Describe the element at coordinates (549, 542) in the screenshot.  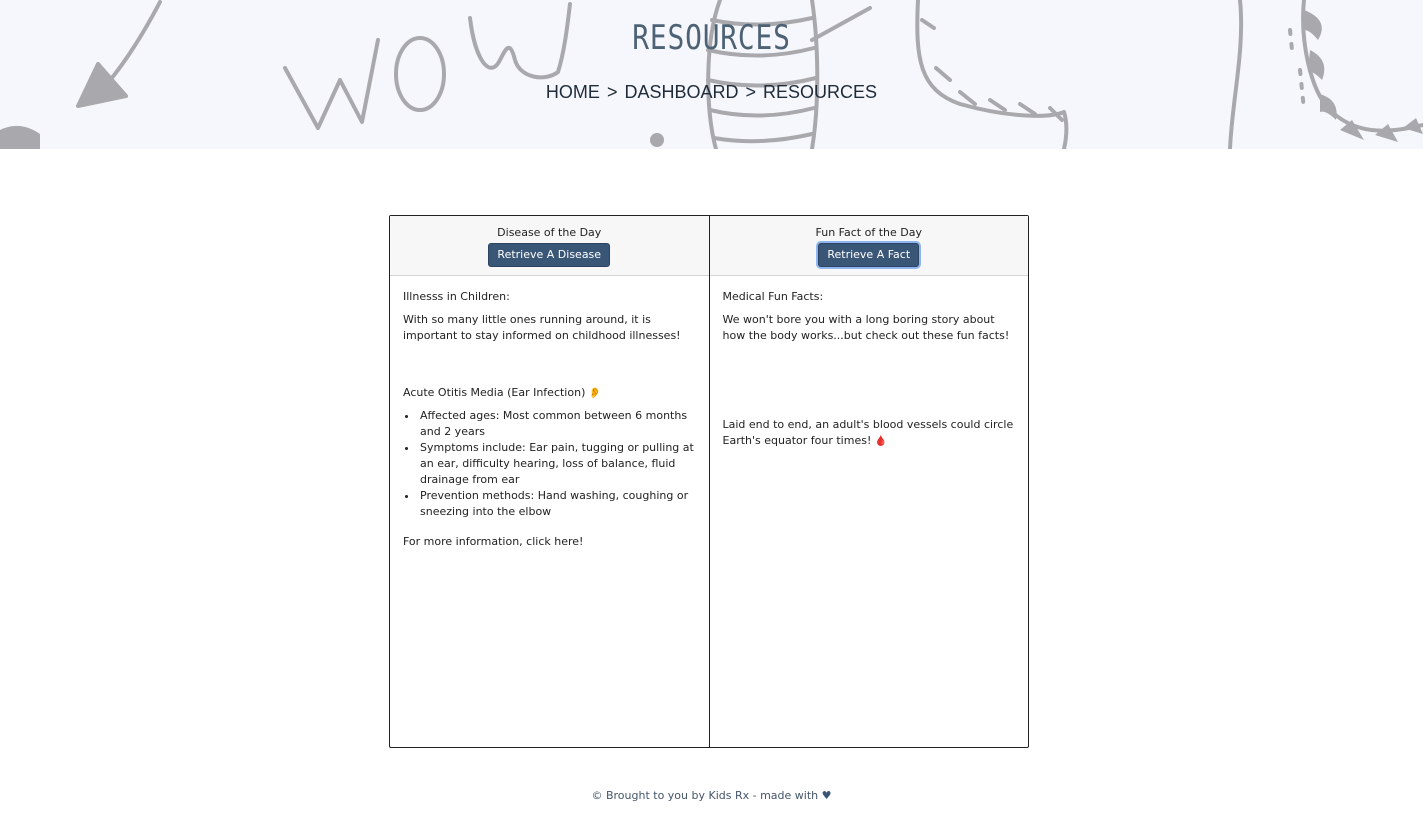
I see `more-info-link: For more information, click here!` at that location.